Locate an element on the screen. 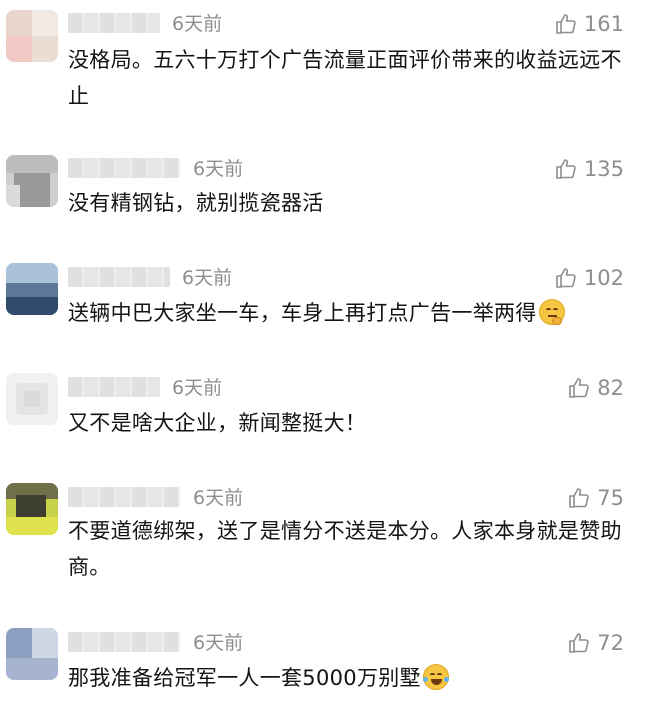 Image resolution: width=650 pixels, height=716 pixels. comment-text: 不要道德绑架，送了是情分不送是本分。人家本身就是赞助商。 is located at coordinates (345, 549).